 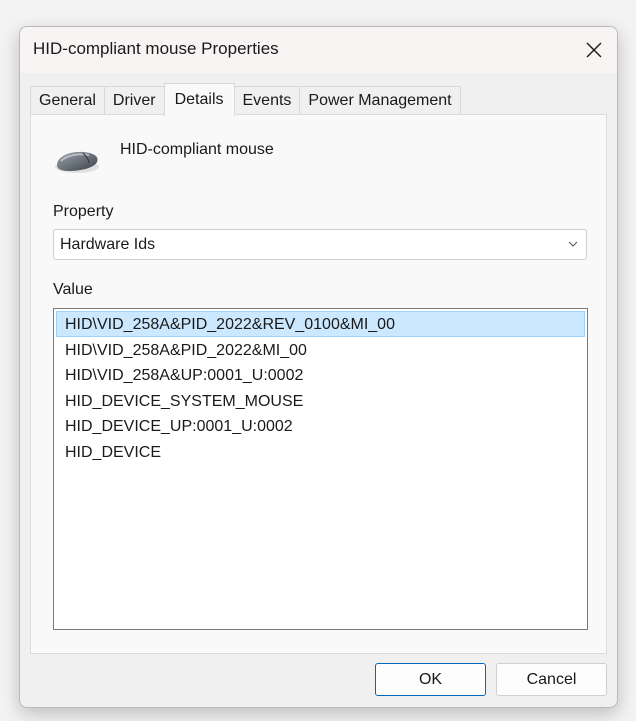 I want to click on ok-button: OK, so click(x=430, y=679).